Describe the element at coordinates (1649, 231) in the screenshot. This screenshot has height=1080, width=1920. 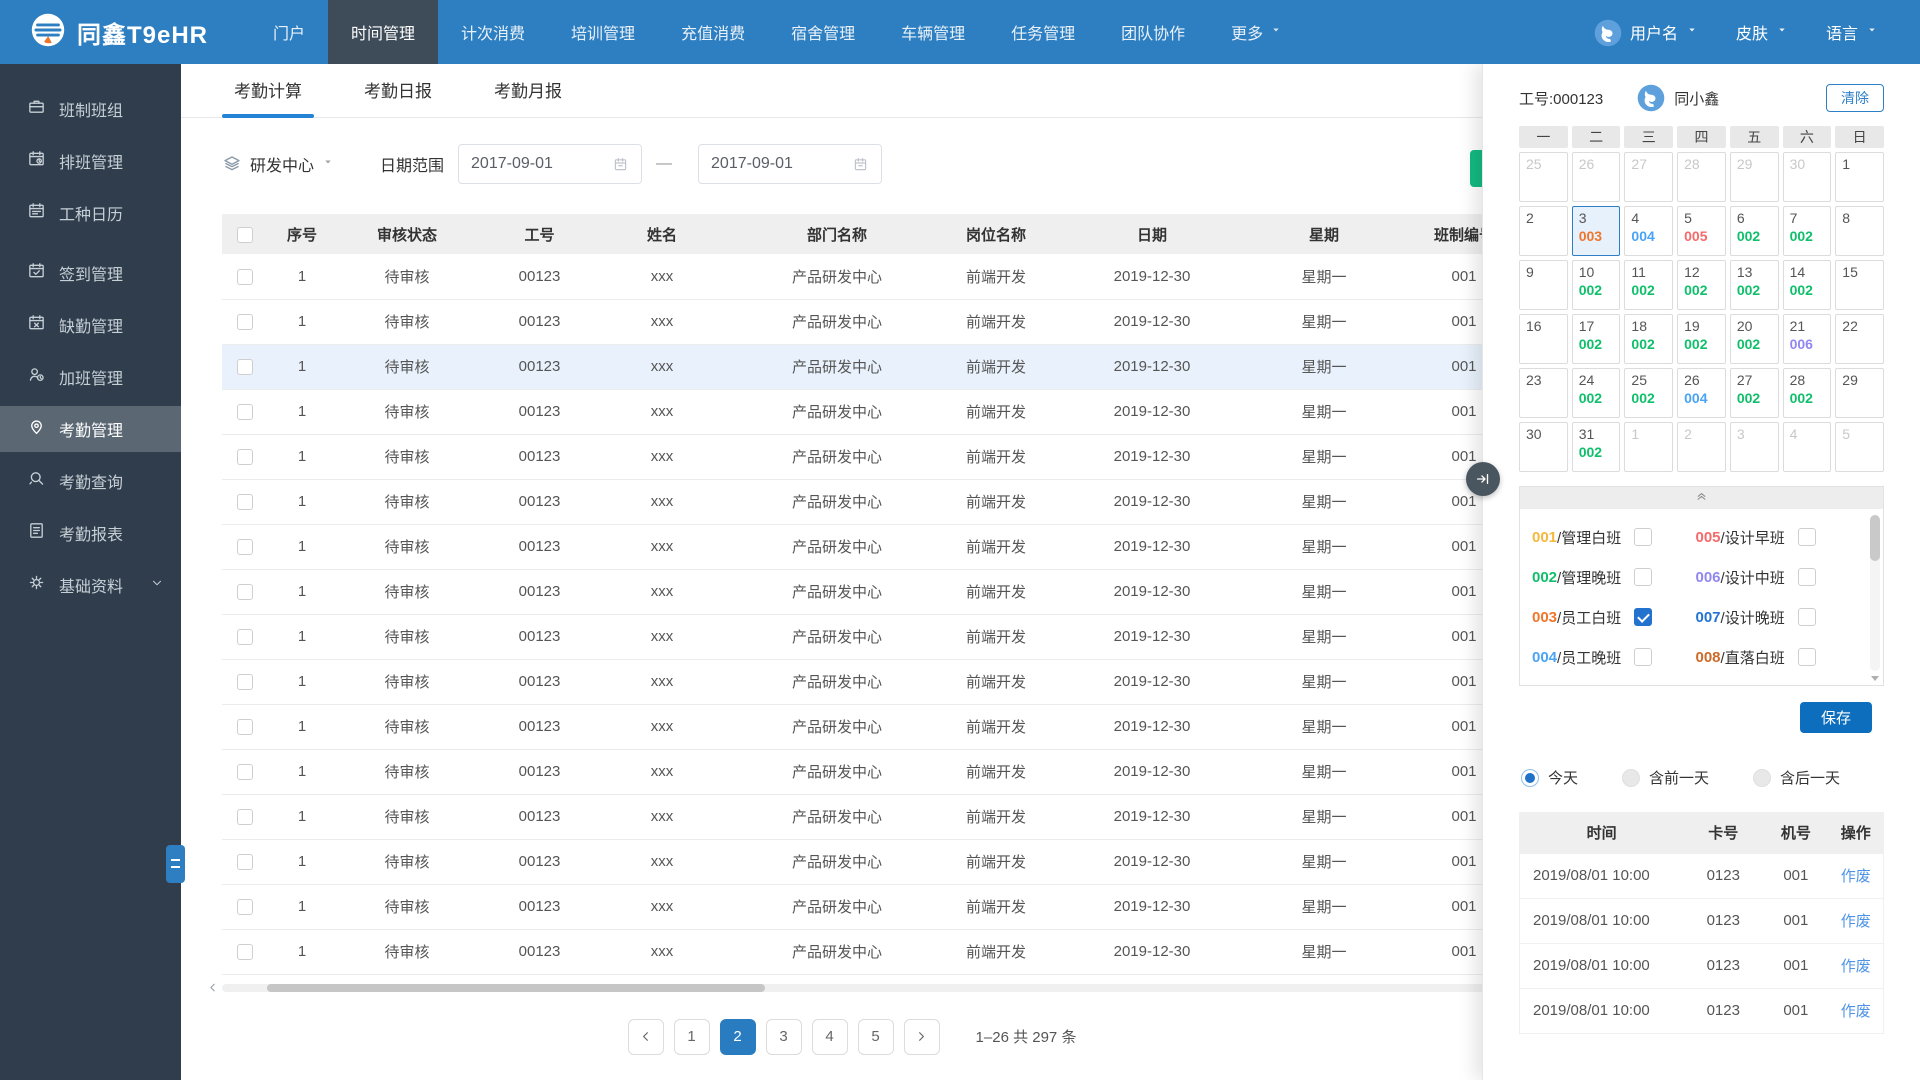
I see `calendar-day-cell: 4 004` at that location.